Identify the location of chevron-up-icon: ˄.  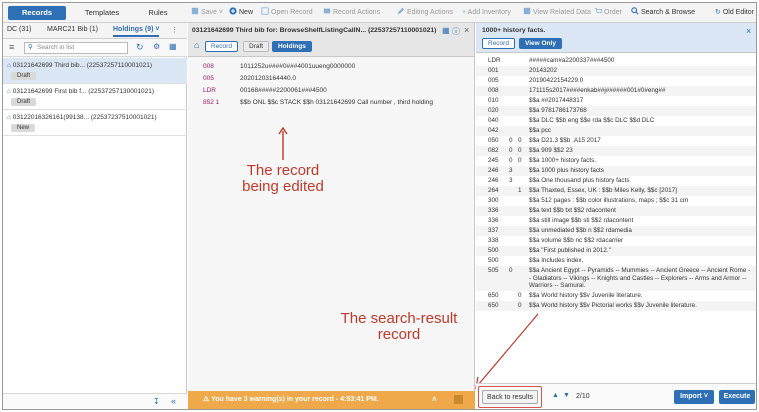
(434, 400).